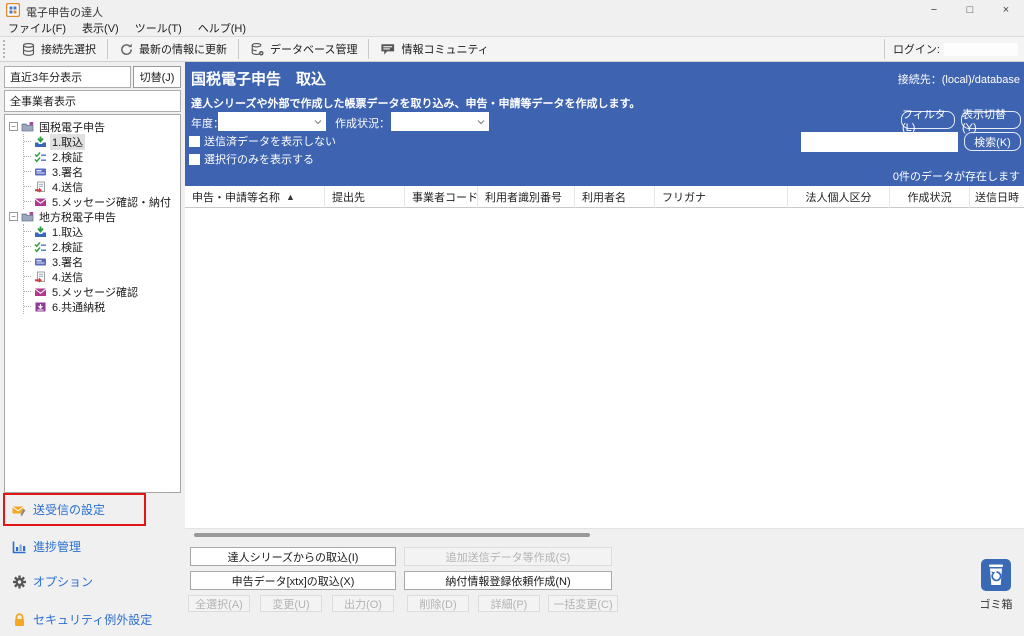 Image resolution: width=1024 pixels, height=636 pixels. What do you see at coordinates (928, 121) in the screenshot?
I see `filter-button: フィルタ(L)` at bounding box center [928, 121].